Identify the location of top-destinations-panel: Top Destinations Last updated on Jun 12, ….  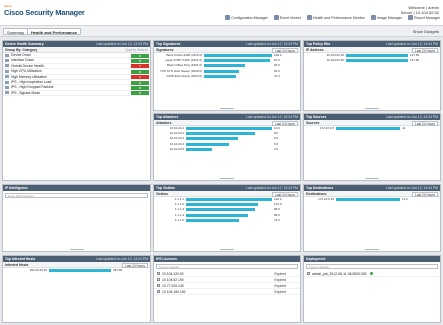
(372, 218).